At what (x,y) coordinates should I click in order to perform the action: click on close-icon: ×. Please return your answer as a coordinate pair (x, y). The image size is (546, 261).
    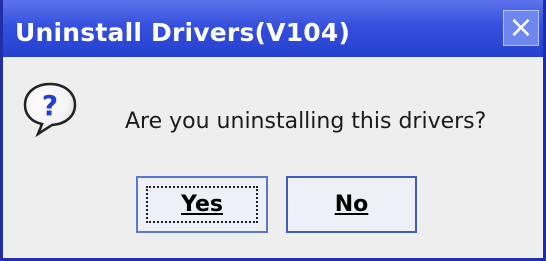
    Looking at the image, I should click on (521, 27).